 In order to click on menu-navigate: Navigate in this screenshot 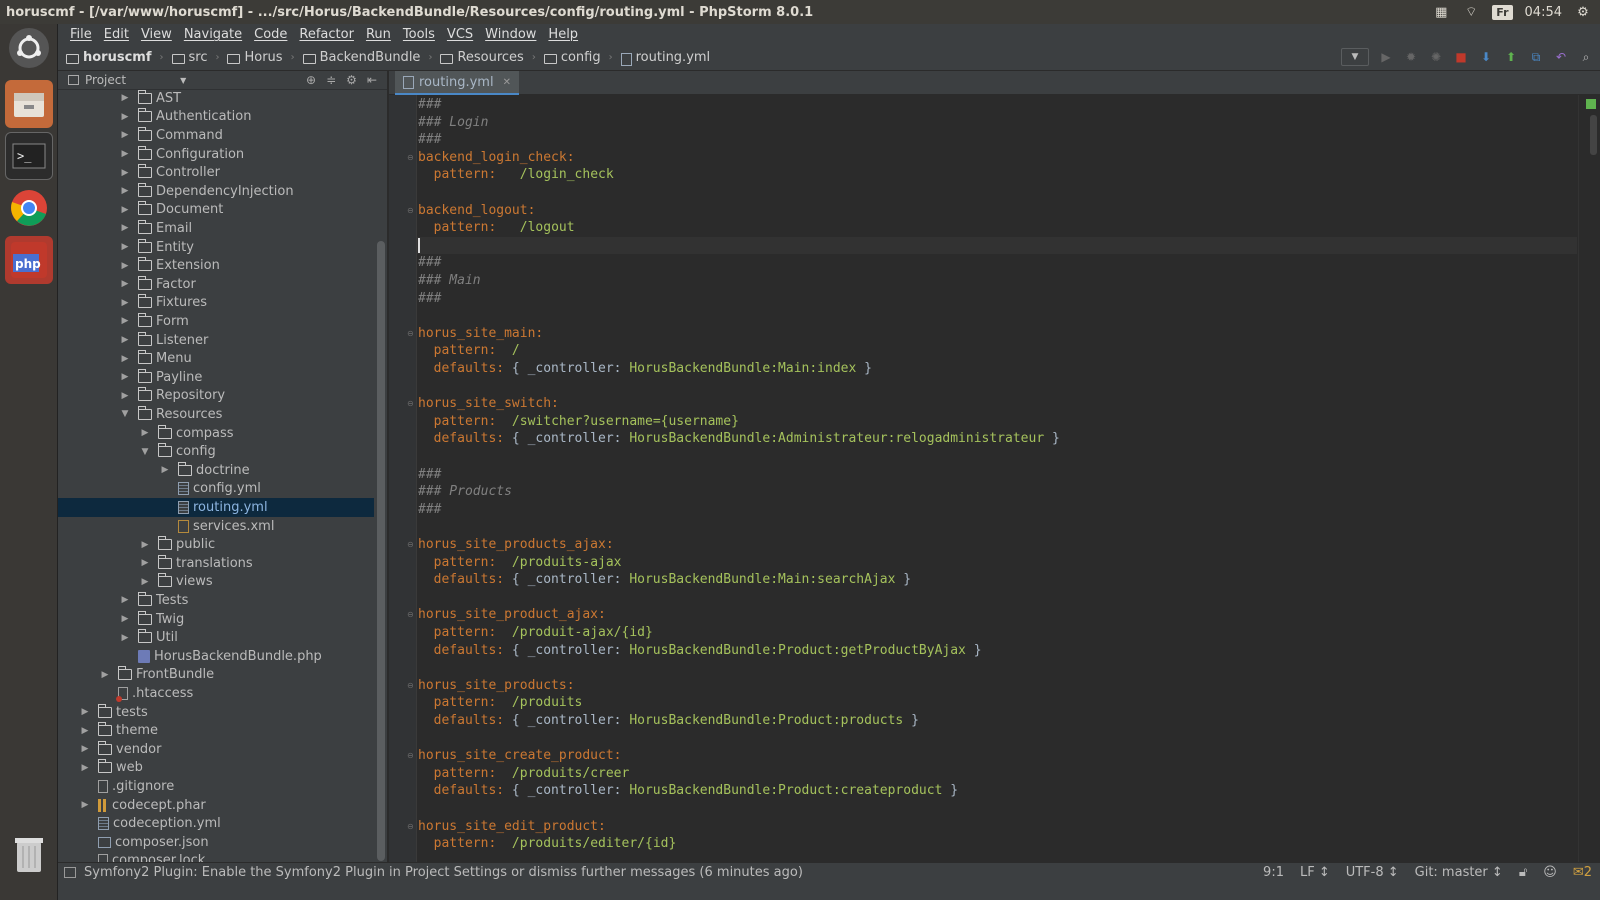, I will do `click(213, 34)`.